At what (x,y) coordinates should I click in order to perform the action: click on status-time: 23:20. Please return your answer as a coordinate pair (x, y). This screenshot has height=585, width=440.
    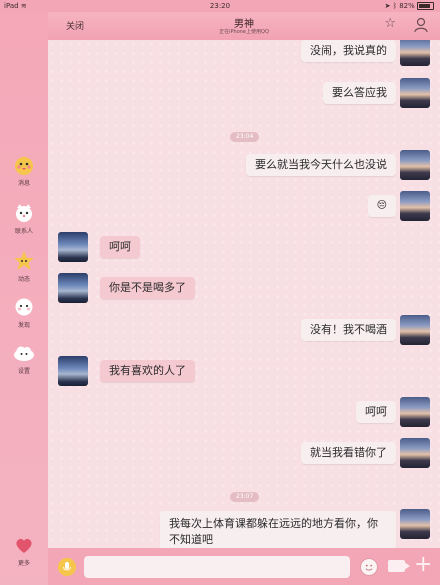
    Looking at the image, I should click on (220, 6).